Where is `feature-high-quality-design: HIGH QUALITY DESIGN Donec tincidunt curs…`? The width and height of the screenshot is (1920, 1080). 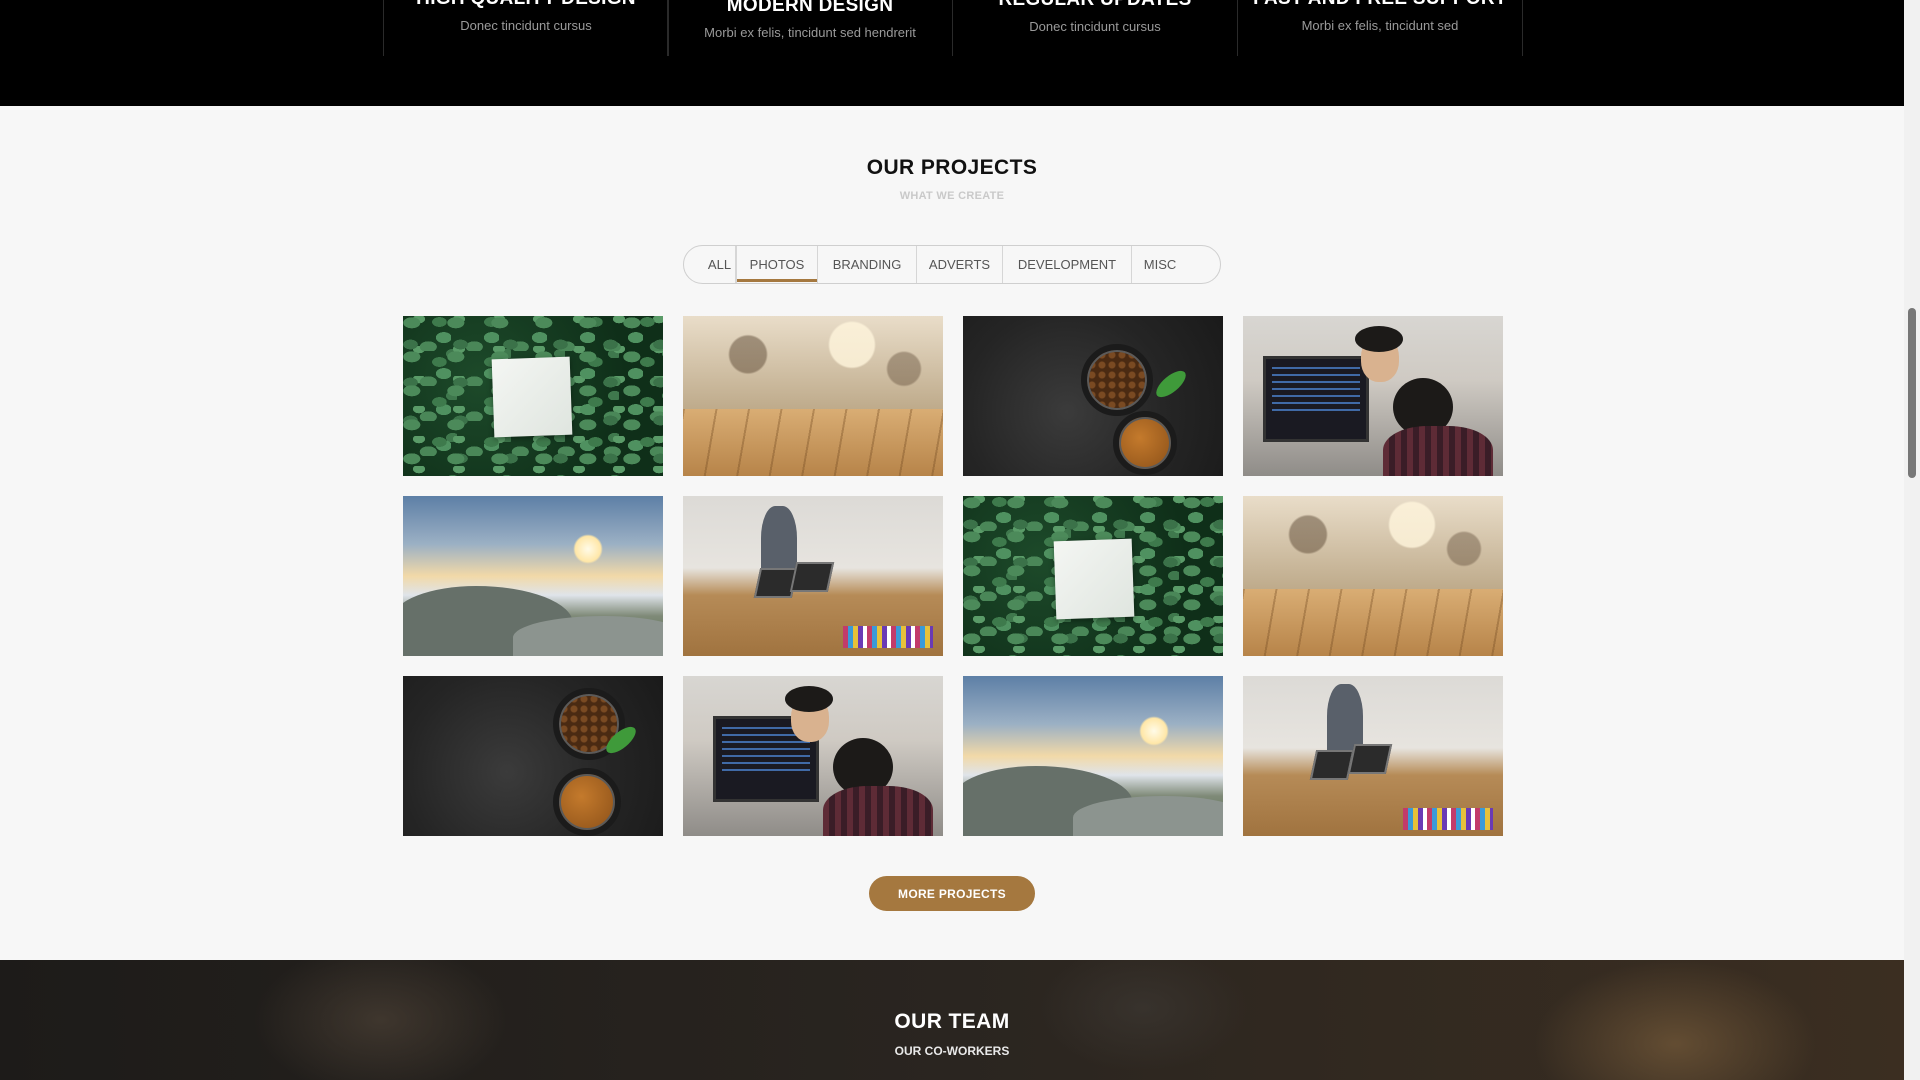 feature-high-quality-design: HIGH QUALITY DESIGN Donec tincidunt curs… is located at coordinates (526, 28).